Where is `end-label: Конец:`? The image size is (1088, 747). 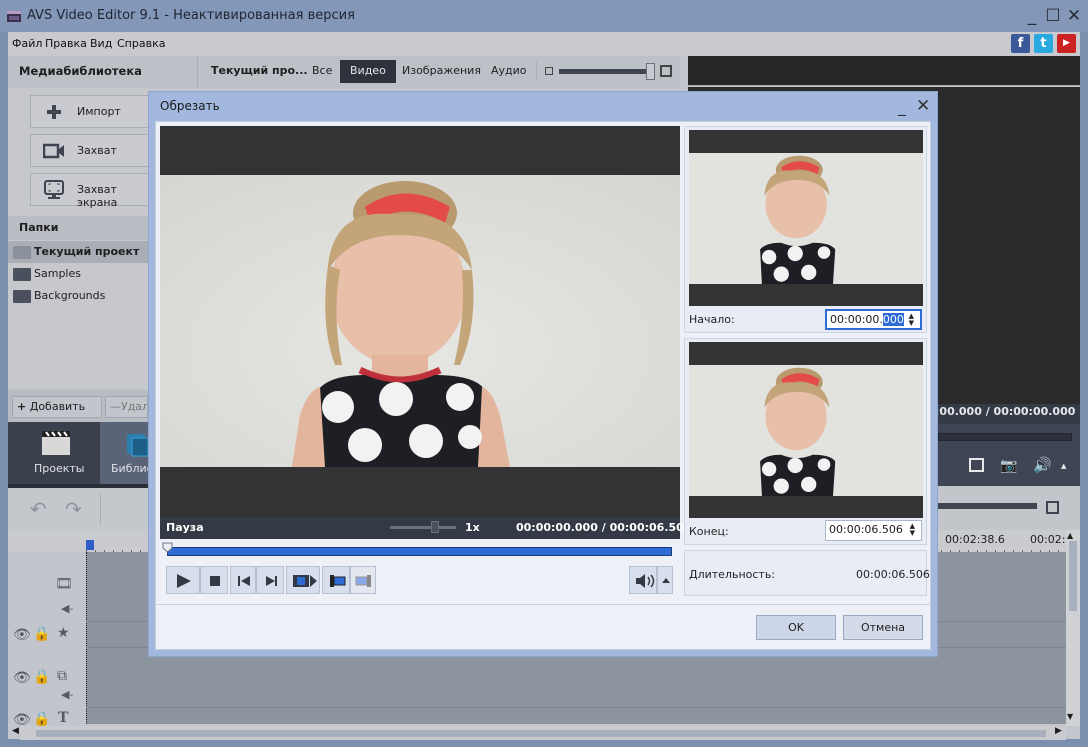
end-label: Конец: is located at coordinates (709, 531).